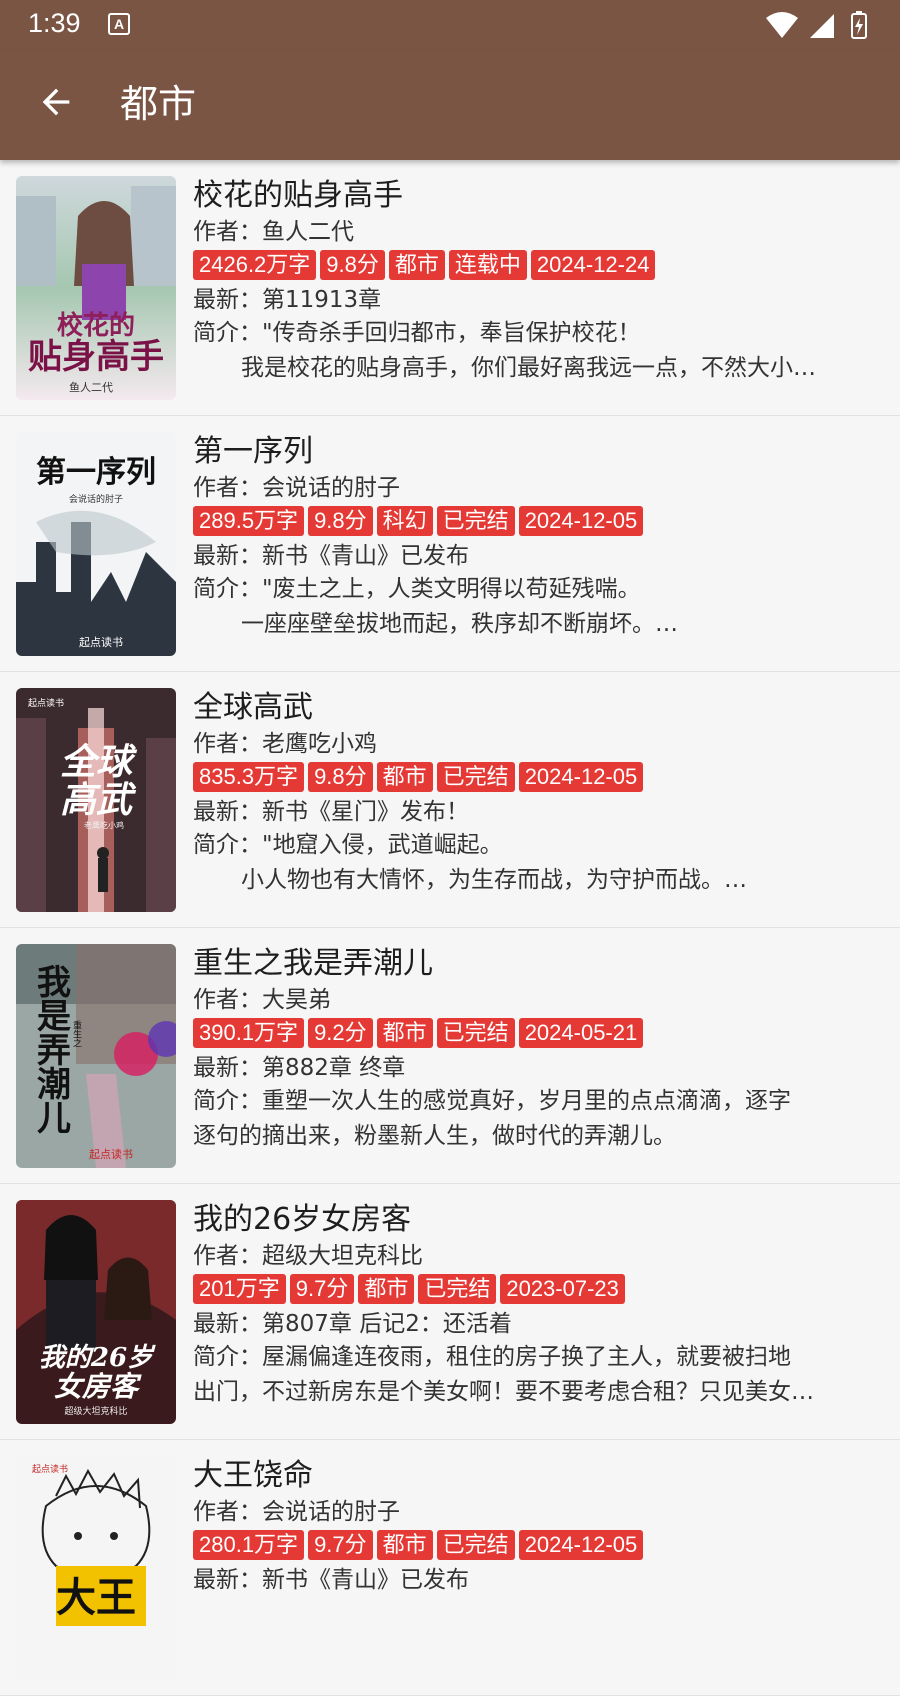  Describe the element at coordinates (404, 521) in the screenshot. I see `tag-category: 科幻` at that location.